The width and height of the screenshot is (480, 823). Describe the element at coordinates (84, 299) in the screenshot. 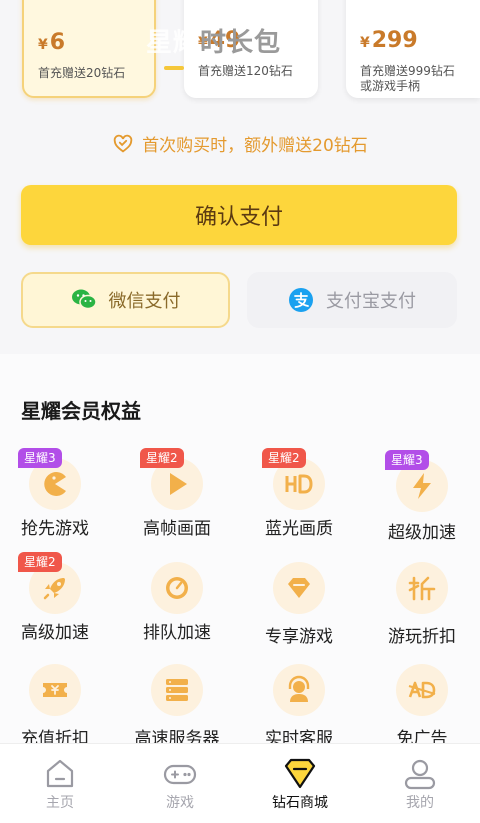

I see `wechat-icon` at that location.